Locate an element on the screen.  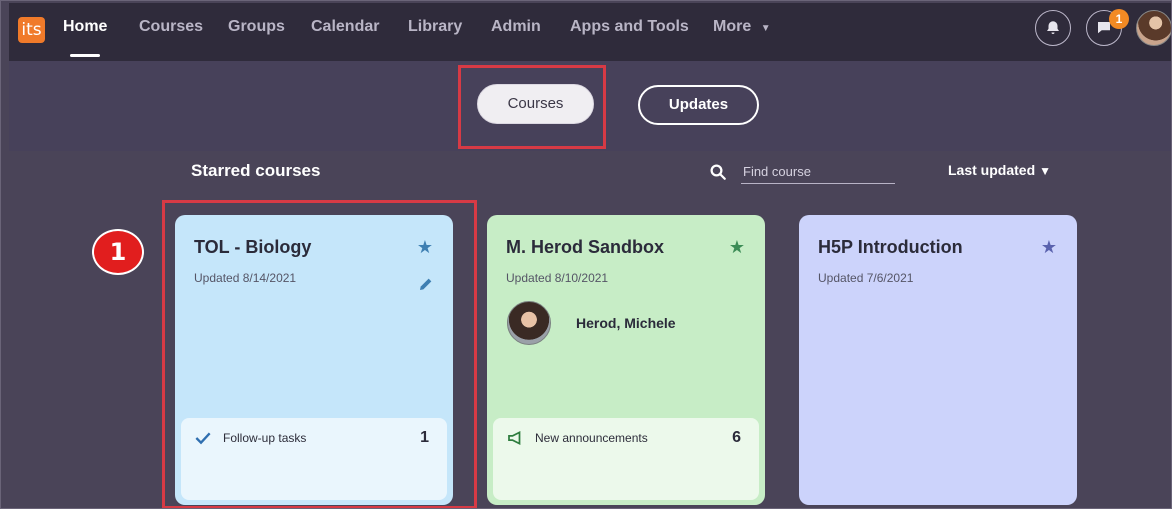
new-announcements-label: New announcements is located at coordinates (591, 438).